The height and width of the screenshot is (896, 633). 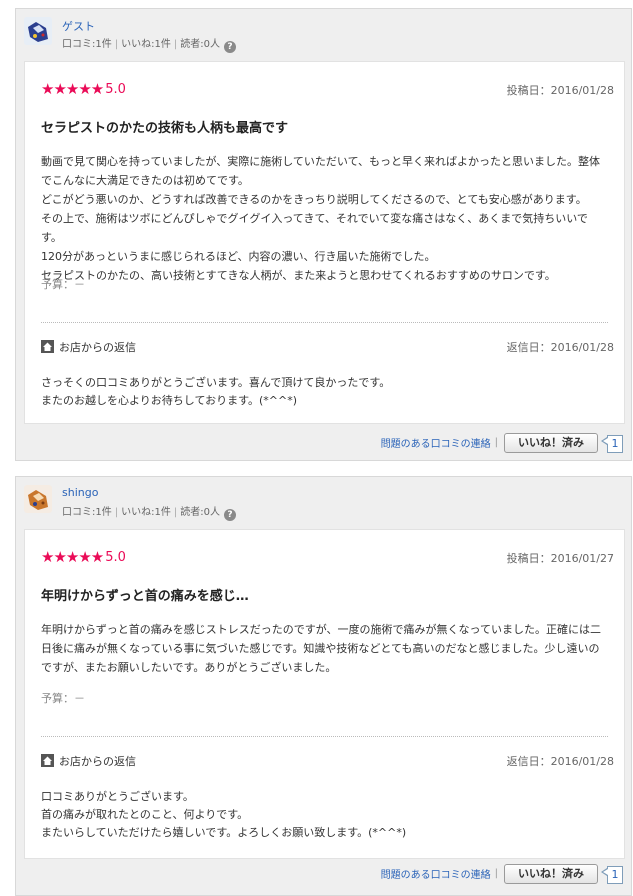 What do you see at coordinates (560, 90) in the screenshot?
I see `posted-date: 投稿日：2016/01/28` at bounding box center [560, 90].